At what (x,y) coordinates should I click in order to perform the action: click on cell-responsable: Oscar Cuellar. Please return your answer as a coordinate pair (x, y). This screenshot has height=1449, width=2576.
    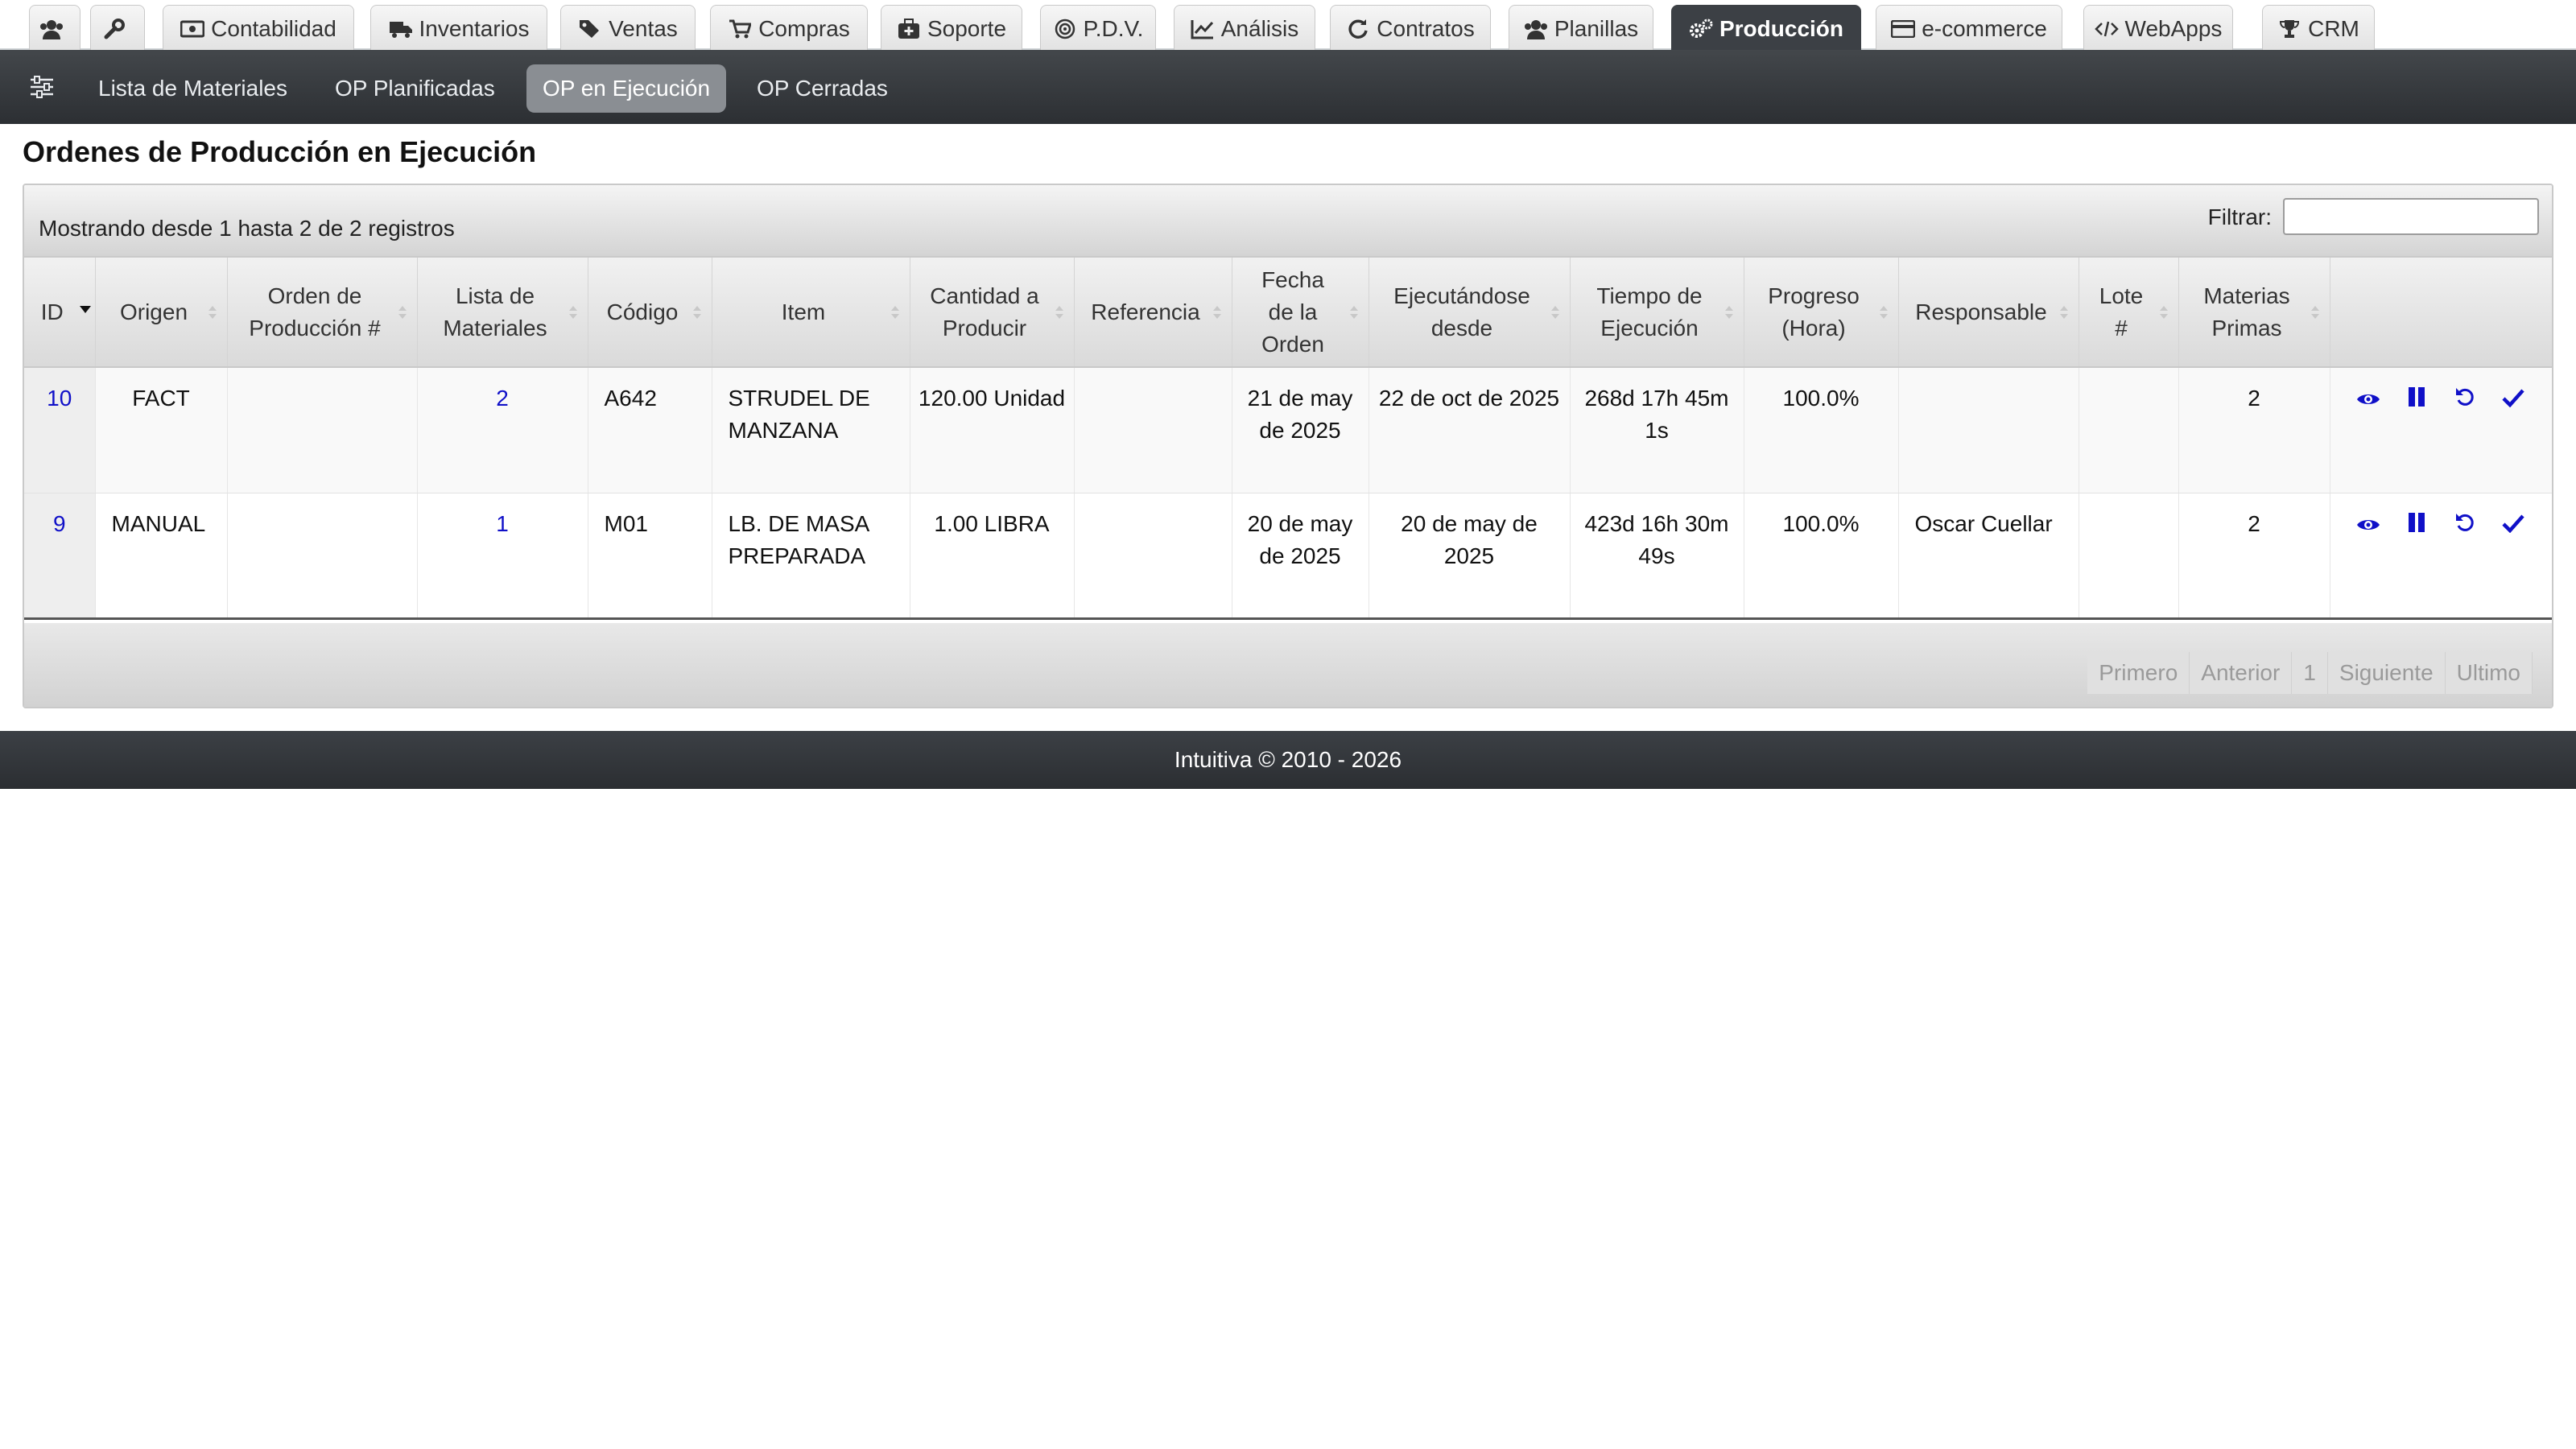
    Looking at the image, I should click on (1988, 556).